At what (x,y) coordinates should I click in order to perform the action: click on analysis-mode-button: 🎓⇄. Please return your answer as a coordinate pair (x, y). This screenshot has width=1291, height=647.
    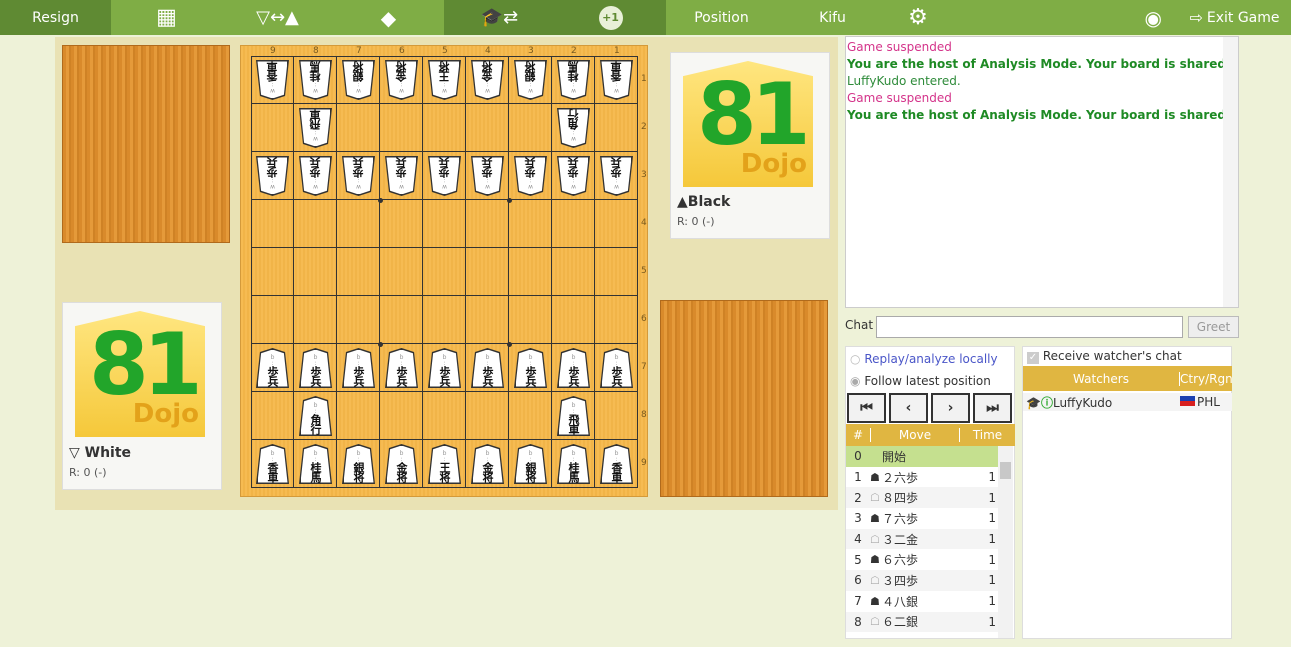
    Looking at the image, I should click on (499, 17).